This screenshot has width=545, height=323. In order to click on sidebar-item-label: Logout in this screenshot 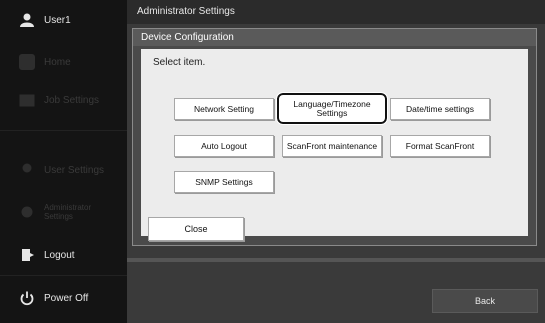, I will do `click(59, 255)`.